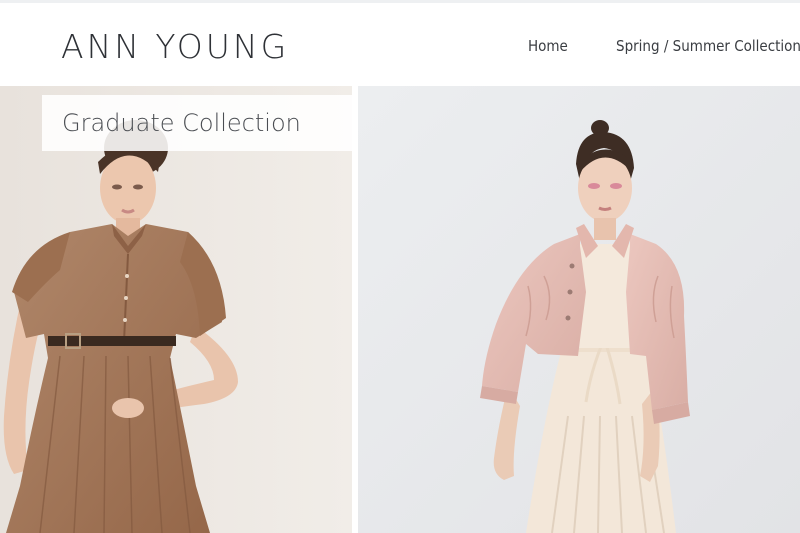 The height and width of the screenshot is (533, 800). I want to click on collection-caption: Graduate Collection, so click(197, 123).